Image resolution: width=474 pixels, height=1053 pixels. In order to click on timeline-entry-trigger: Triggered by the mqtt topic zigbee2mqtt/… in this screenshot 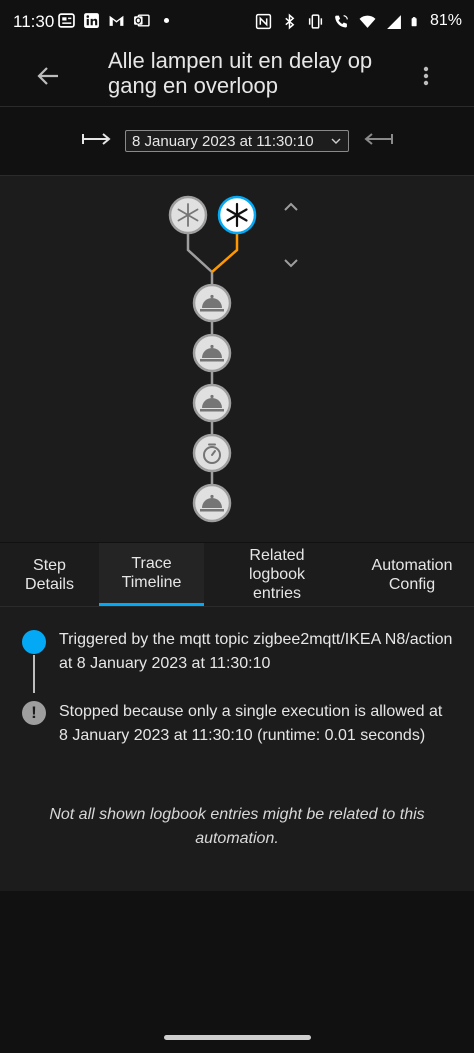, I will do `click(256, 651)`.